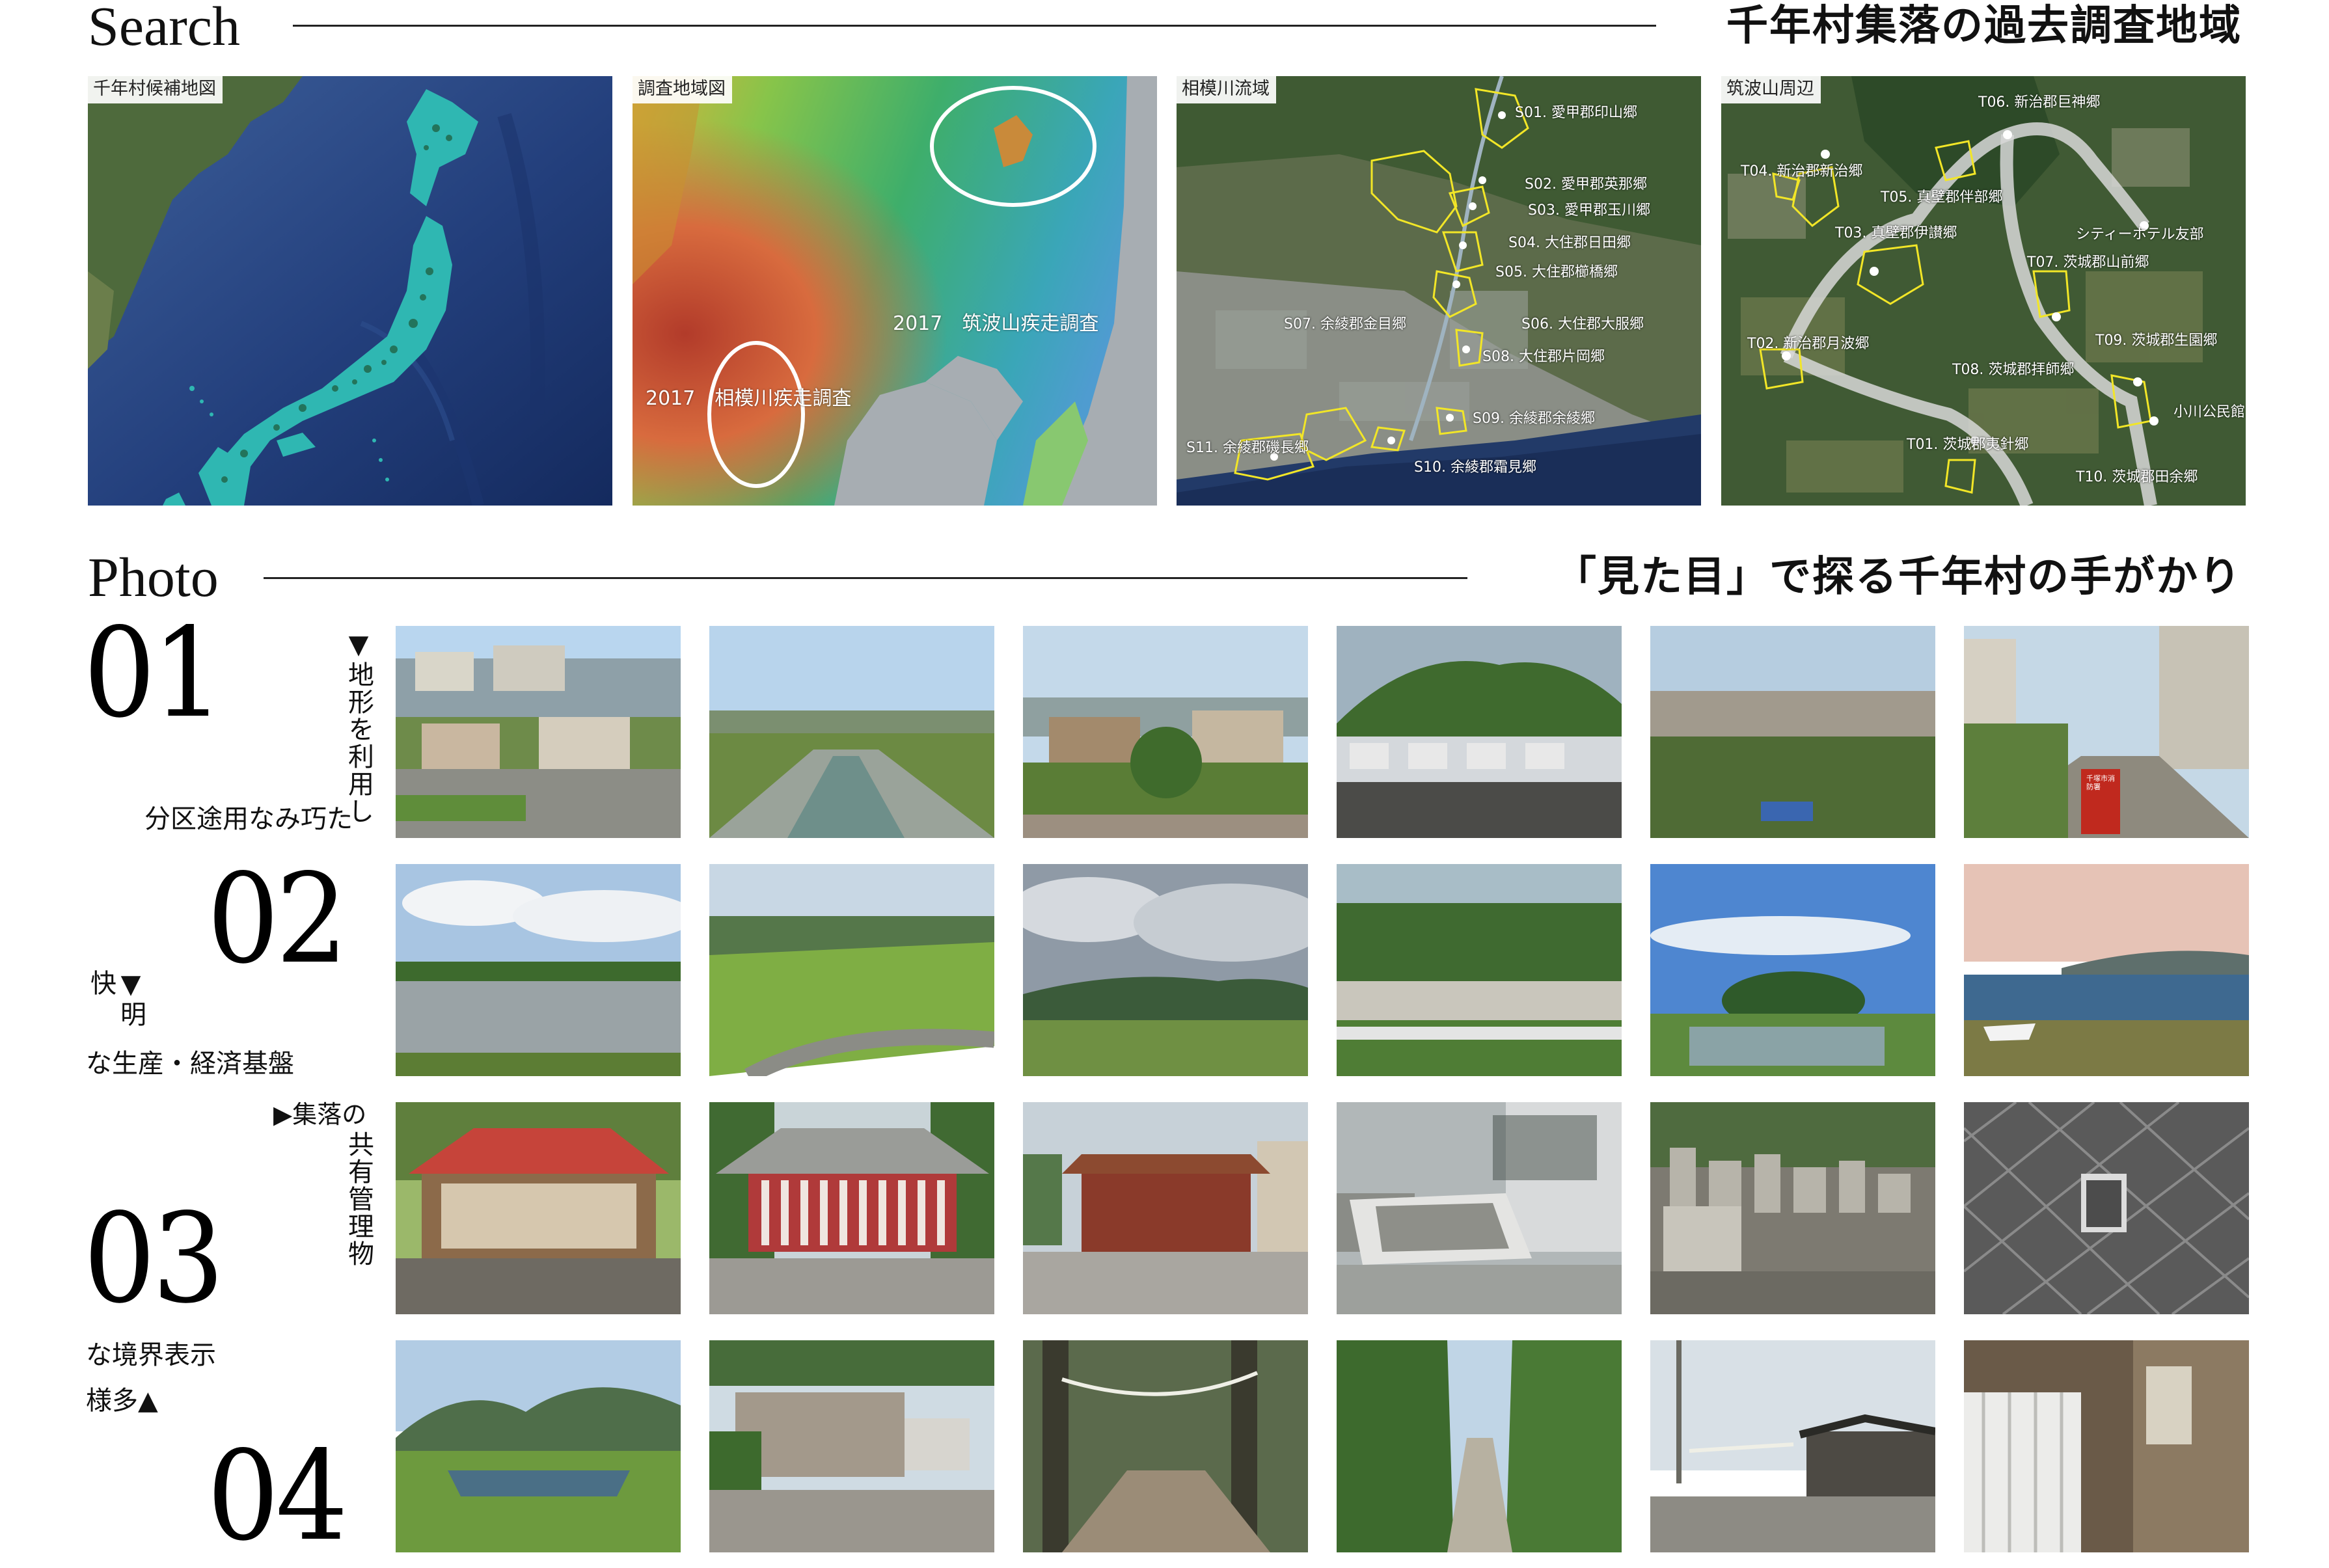  Describe the element at coordinates (2106, 1446) in the screenshot. I see `photo-r4-c6` at that location.